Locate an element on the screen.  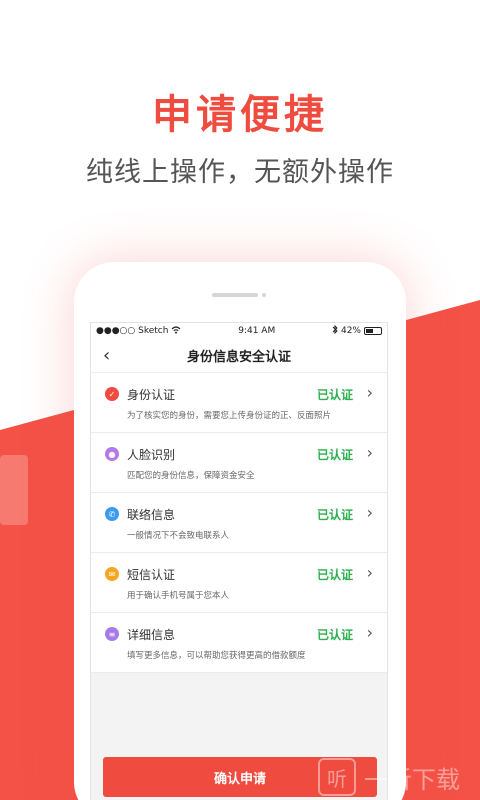
document-icon: ≡ is located at coordinates (112, 634).